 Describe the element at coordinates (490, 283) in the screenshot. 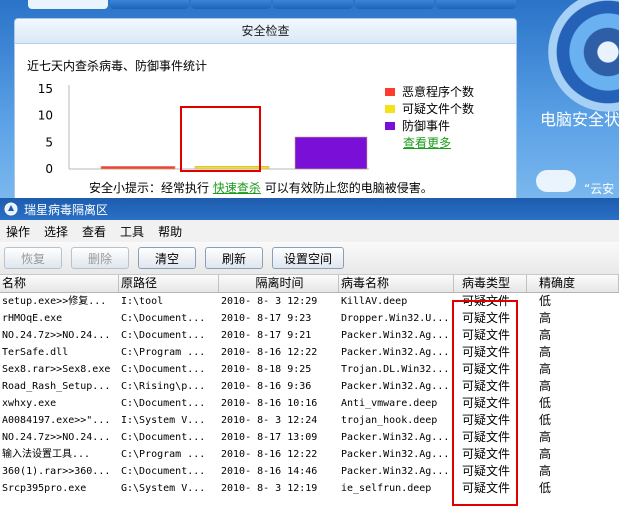

I see `column-header-virus-type: 病毒类型` at that location.